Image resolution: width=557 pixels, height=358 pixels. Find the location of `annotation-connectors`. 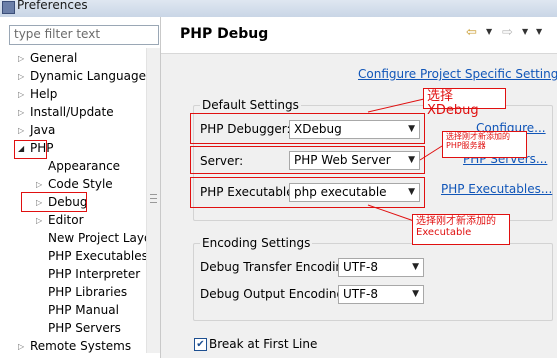

annotation-connectors is located at coordinates (405, 160).